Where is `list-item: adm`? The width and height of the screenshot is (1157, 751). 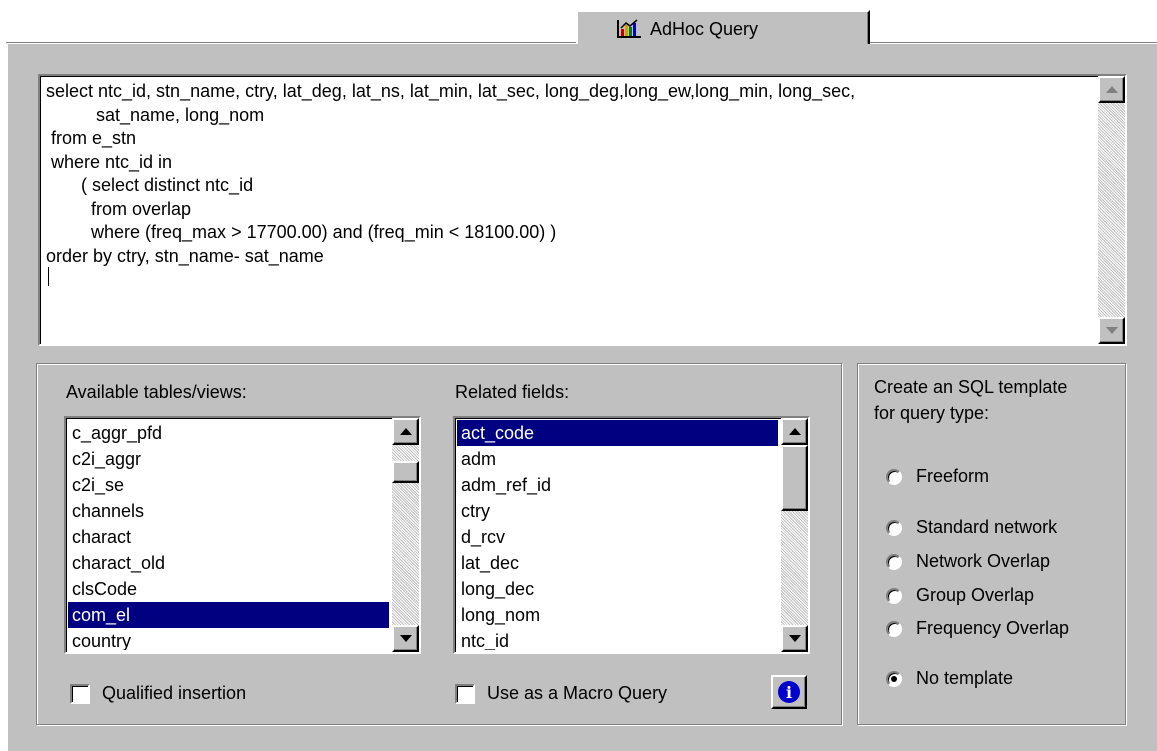 list-item: adm is located at coordinates (617, 459).